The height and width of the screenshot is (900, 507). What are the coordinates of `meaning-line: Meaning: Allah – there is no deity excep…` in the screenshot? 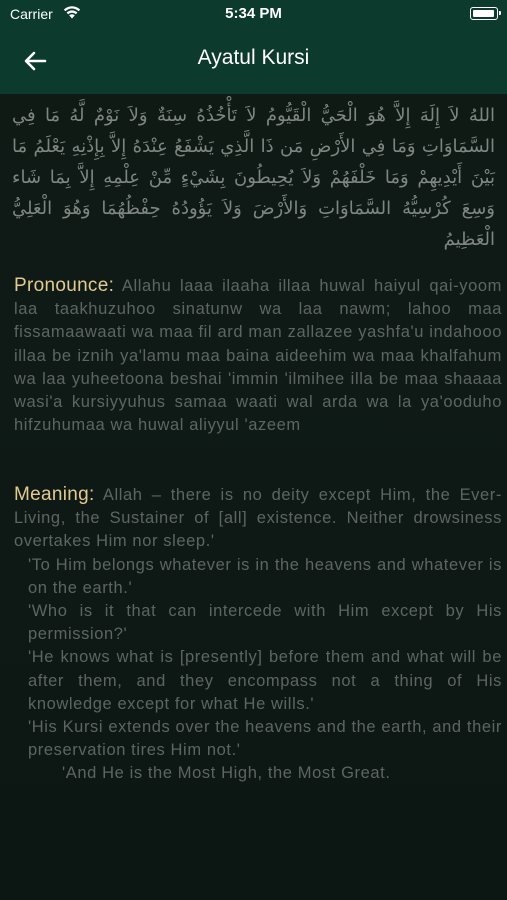 It's located at (258, 518).